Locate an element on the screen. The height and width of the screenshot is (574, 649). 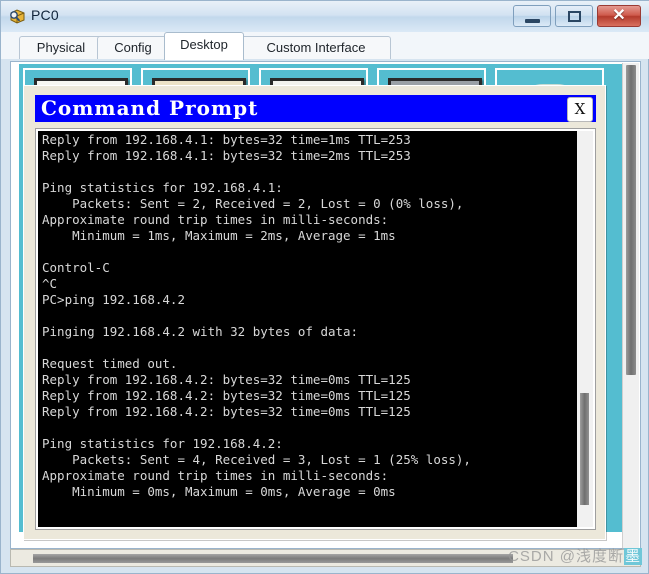
command-prompt-title: Command Prompt is located at coordinates (150, 108).